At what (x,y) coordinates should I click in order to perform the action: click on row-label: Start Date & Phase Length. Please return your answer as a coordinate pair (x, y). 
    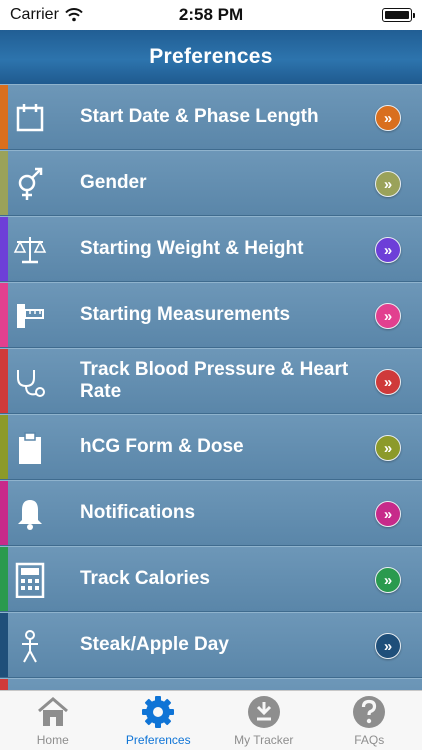
    Looking at the image, I should click on (199, 116).